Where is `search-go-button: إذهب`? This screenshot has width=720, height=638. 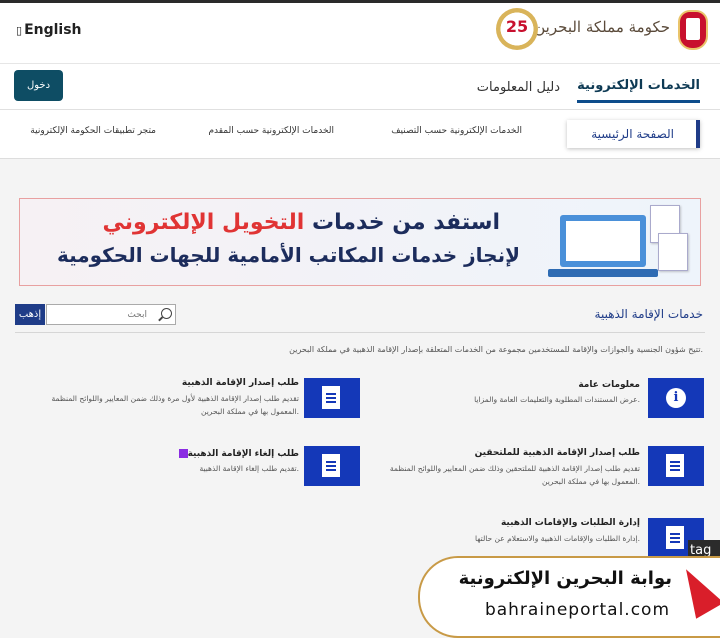
search-go-button: إذهب is located at coordinates (30, 314).